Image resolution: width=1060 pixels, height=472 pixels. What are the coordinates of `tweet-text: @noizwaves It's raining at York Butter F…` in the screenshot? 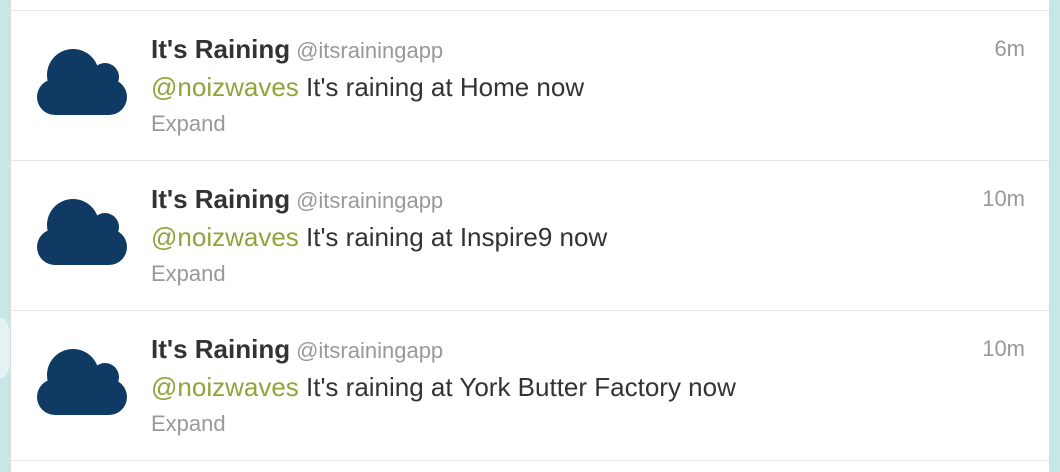 It's located at (443, 387).